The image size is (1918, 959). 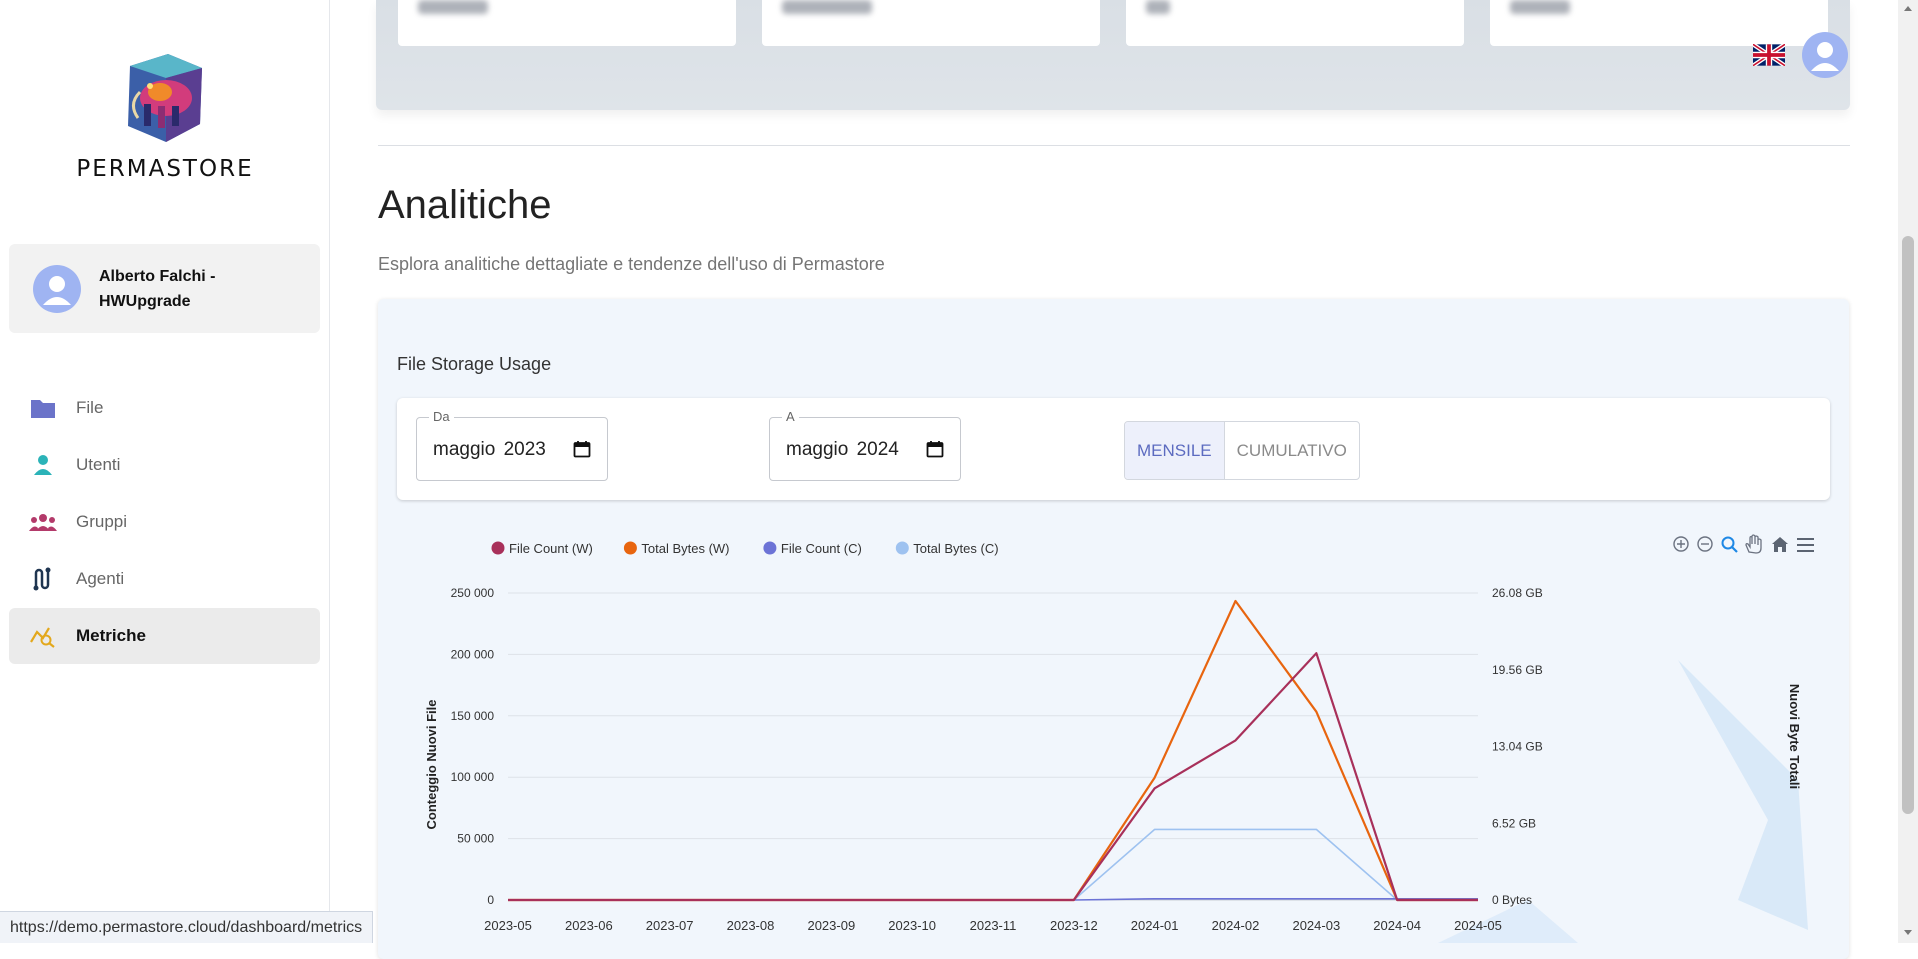 I want to click on permastore-logo, so click(x=165, y=98).